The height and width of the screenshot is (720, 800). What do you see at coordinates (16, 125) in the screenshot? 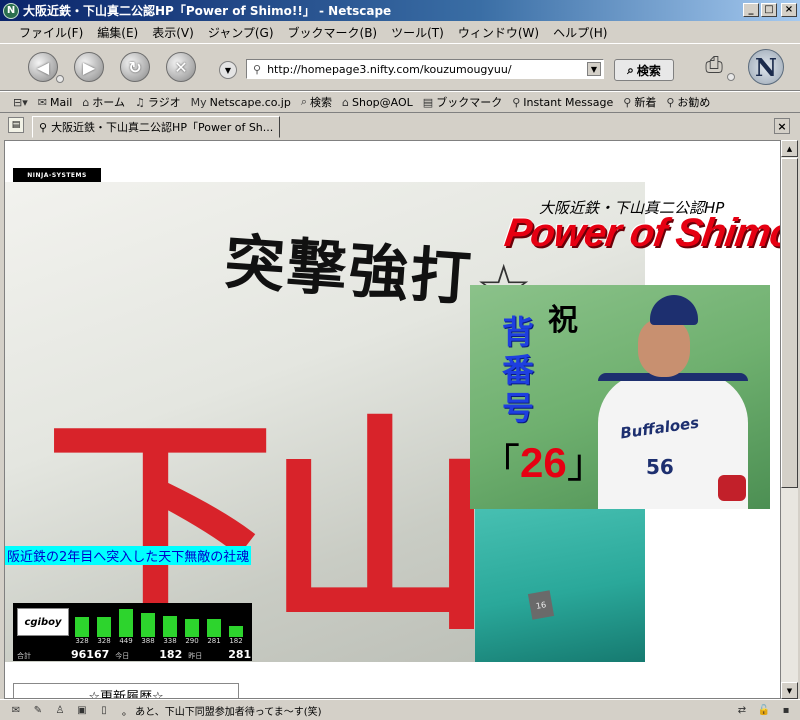
I see `sidebar-toggle-icon: ▤` at bounding box center [16, 125].